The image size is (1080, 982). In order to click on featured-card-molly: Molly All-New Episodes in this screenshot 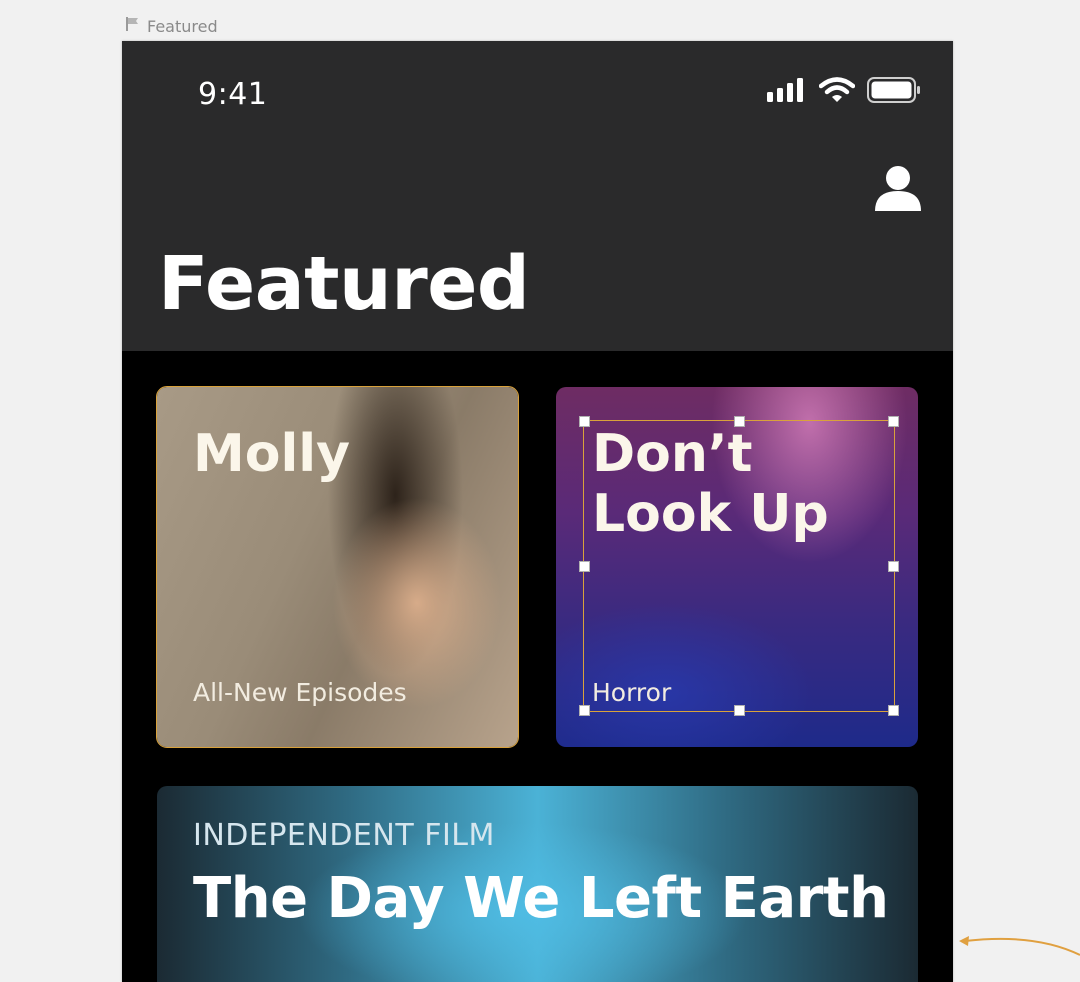, I will do `click(337, 567)`.